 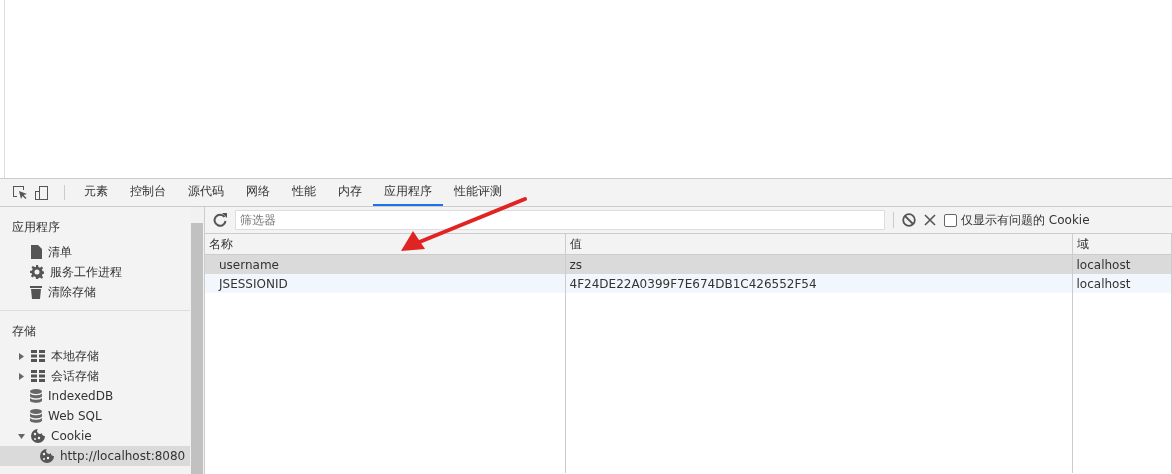 I want to click on gear-icon, so click(x=37, y=272).